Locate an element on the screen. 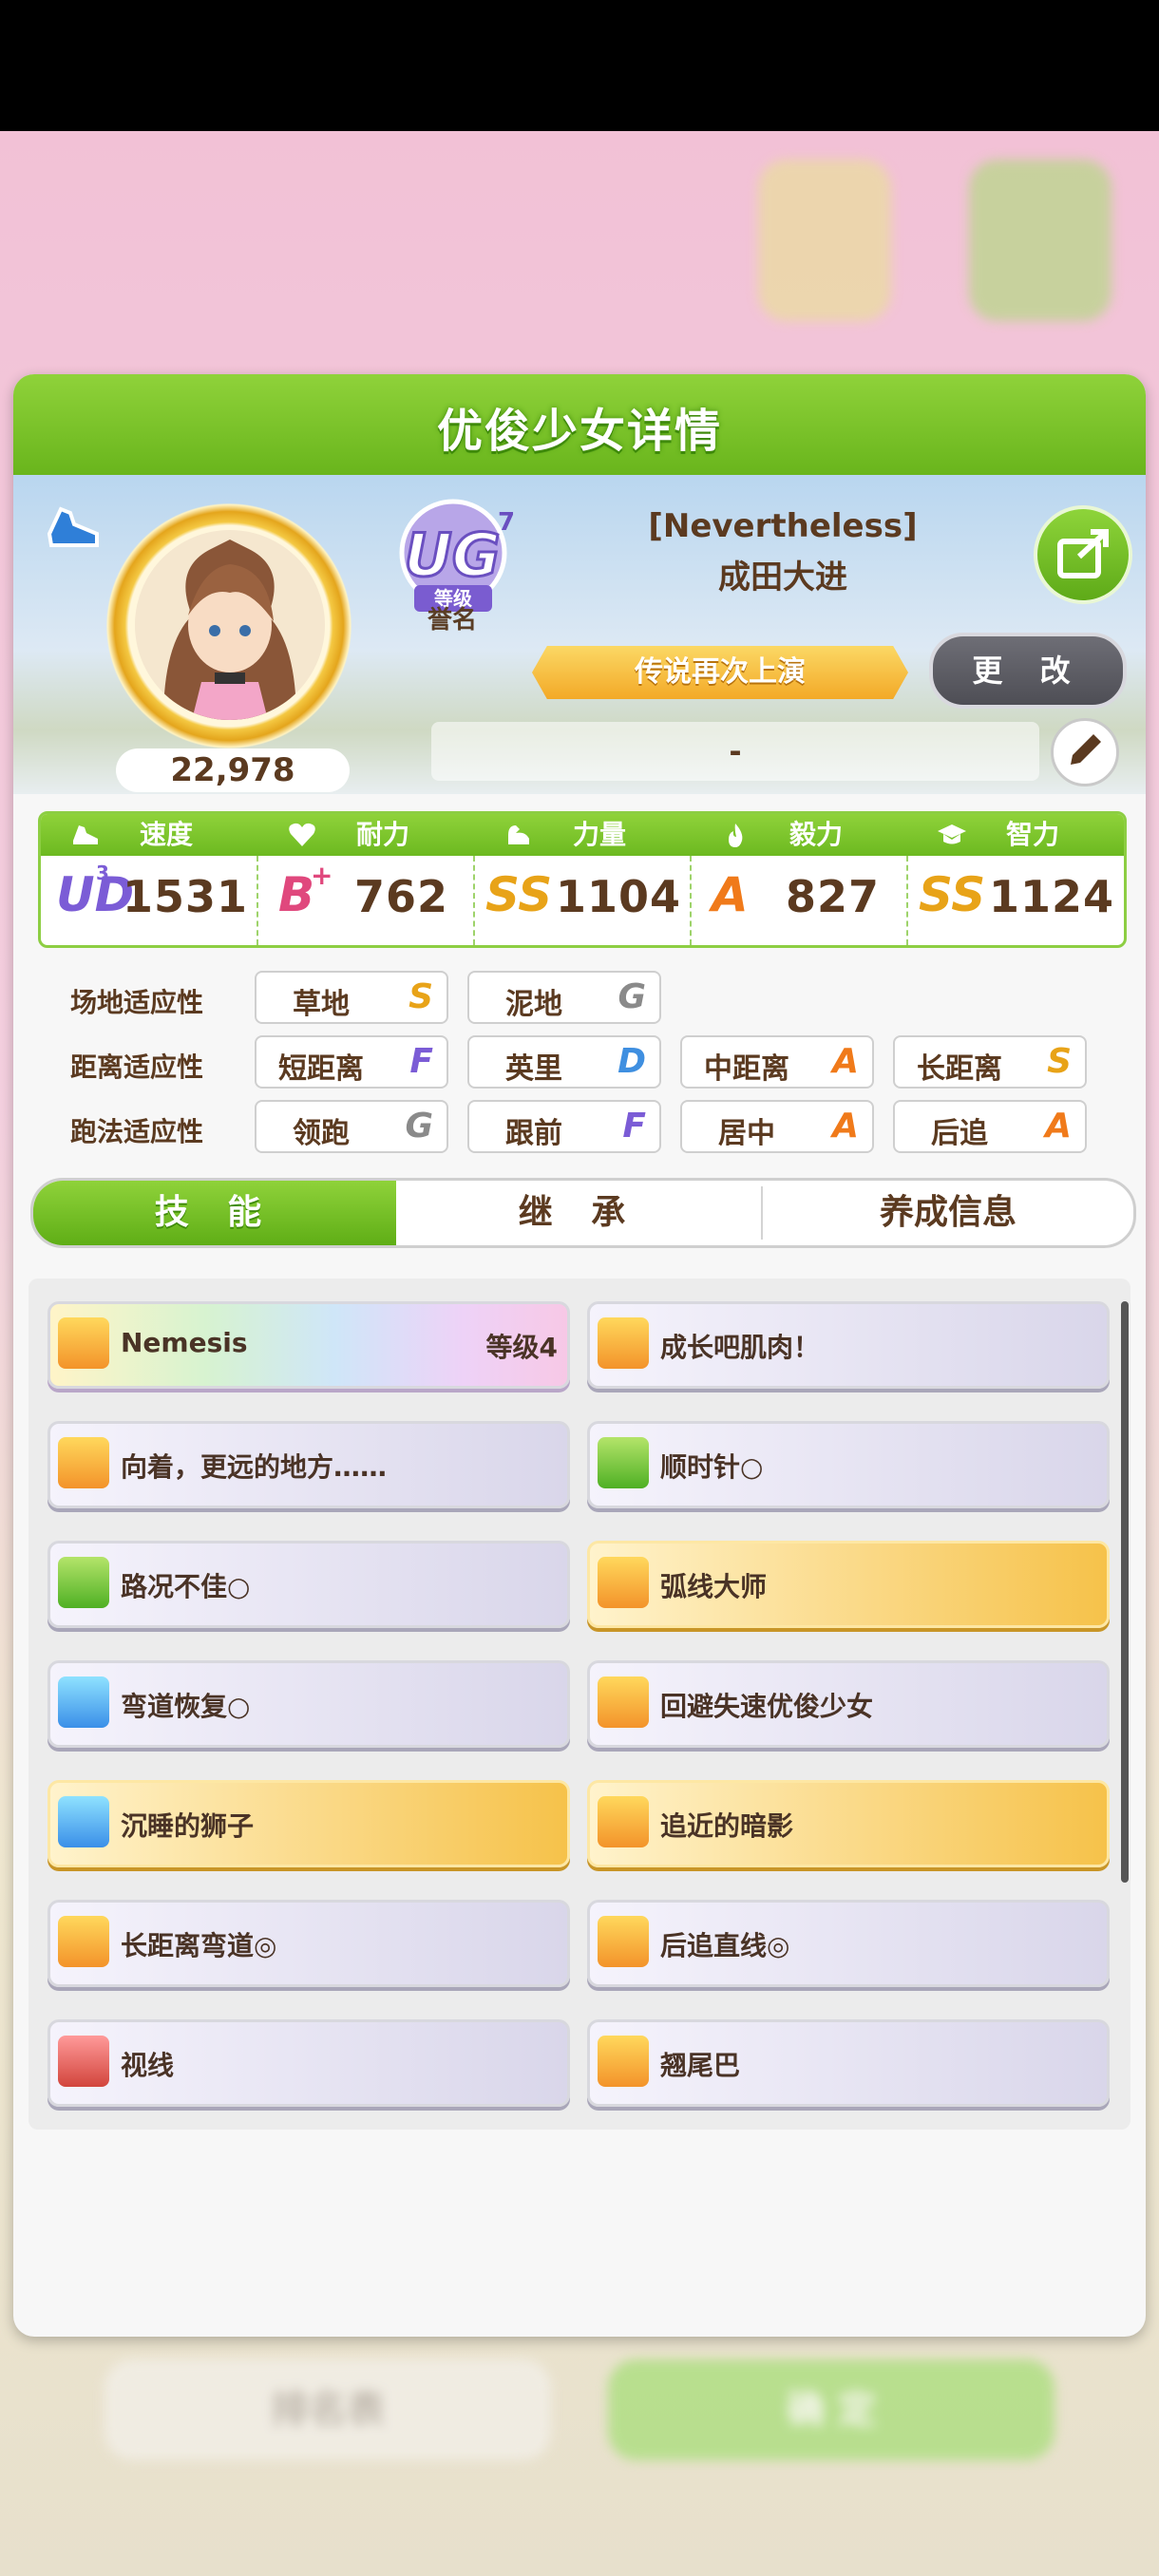 This screenshot has height=2576, width=1159. aptitude-cell: 长距离 S is located at coordinates (990, 1062).